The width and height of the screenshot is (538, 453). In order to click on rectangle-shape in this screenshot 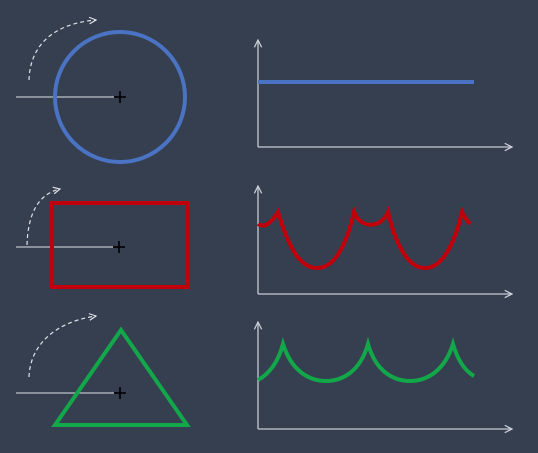, I will do `click(120, 245)`.